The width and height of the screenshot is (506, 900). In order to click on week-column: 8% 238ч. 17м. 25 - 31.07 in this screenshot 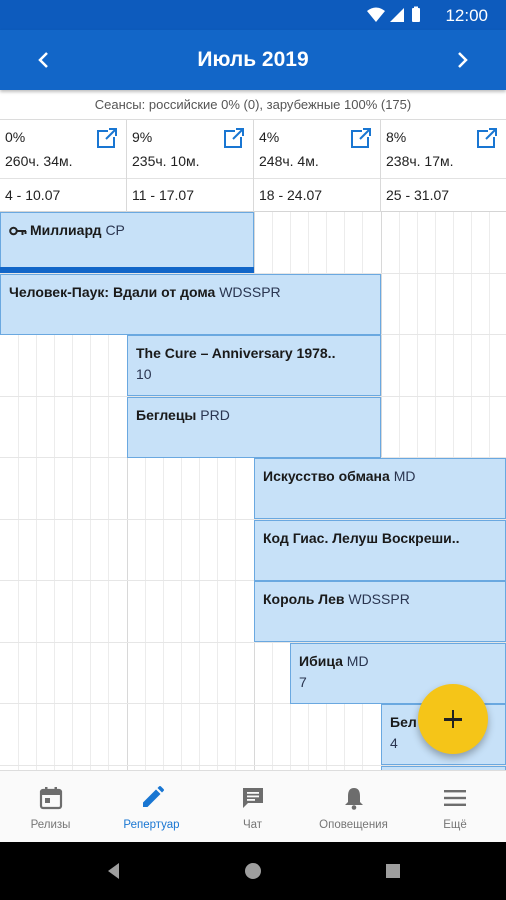, I will do `click(443, 166)`.